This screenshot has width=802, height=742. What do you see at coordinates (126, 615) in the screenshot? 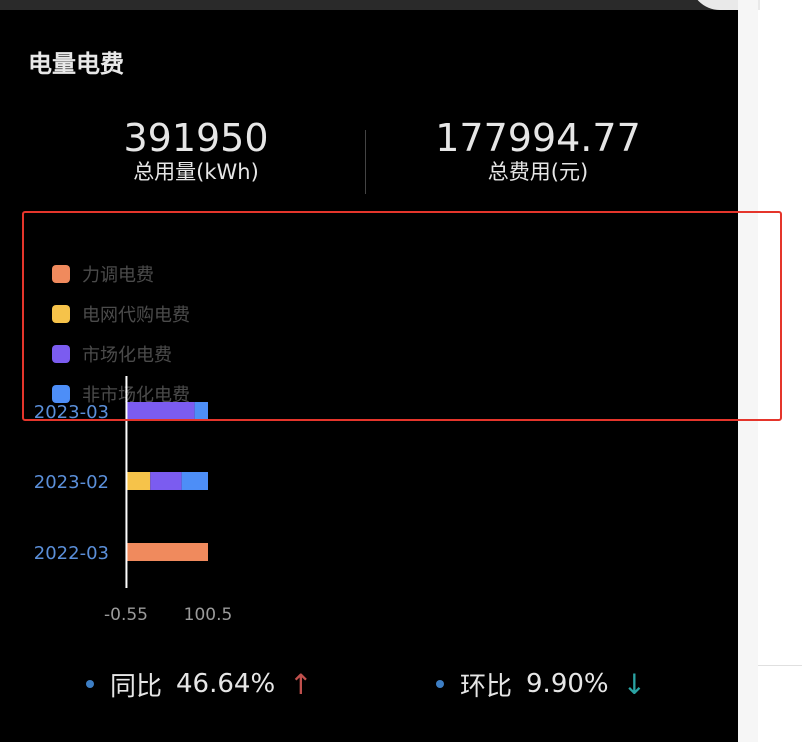
I see `x-tick-label: -0.55` at bounding box center [126, 615].